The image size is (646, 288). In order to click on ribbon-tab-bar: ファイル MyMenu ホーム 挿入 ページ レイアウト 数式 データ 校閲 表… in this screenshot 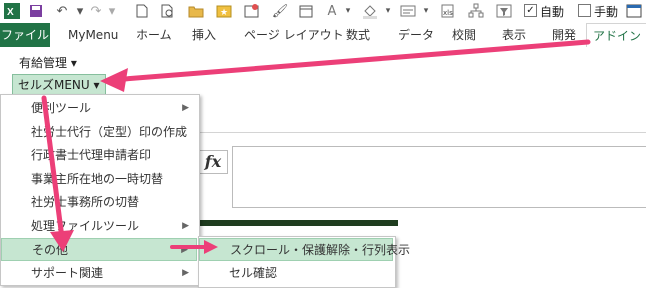, I will do `click(323, 36)`.